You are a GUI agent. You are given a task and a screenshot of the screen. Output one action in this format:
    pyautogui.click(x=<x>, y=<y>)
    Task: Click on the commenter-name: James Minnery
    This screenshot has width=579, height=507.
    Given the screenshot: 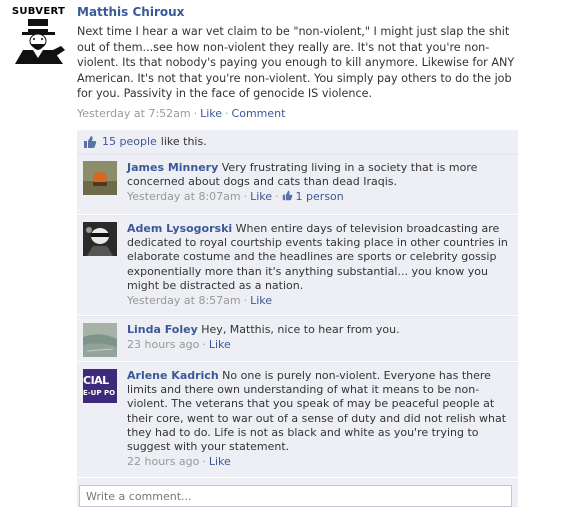 What is the action you would take?
    pyautogui.click(x=172, y=167)
    